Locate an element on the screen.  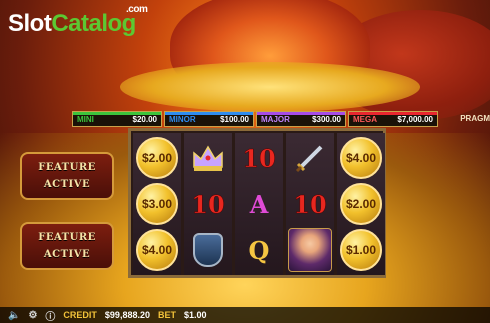
jackpot-major: MAJOR $300.00 is located at coordinates (301, 119).